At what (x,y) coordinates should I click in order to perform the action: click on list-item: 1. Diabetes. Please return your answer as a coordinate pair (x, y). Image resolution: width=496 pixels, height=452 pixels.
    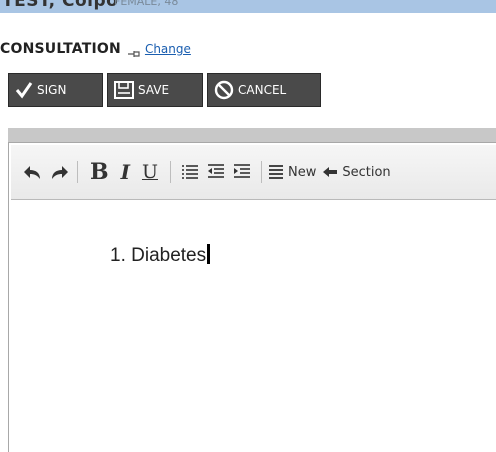
    Looking at the image, I should click on (158, 255).